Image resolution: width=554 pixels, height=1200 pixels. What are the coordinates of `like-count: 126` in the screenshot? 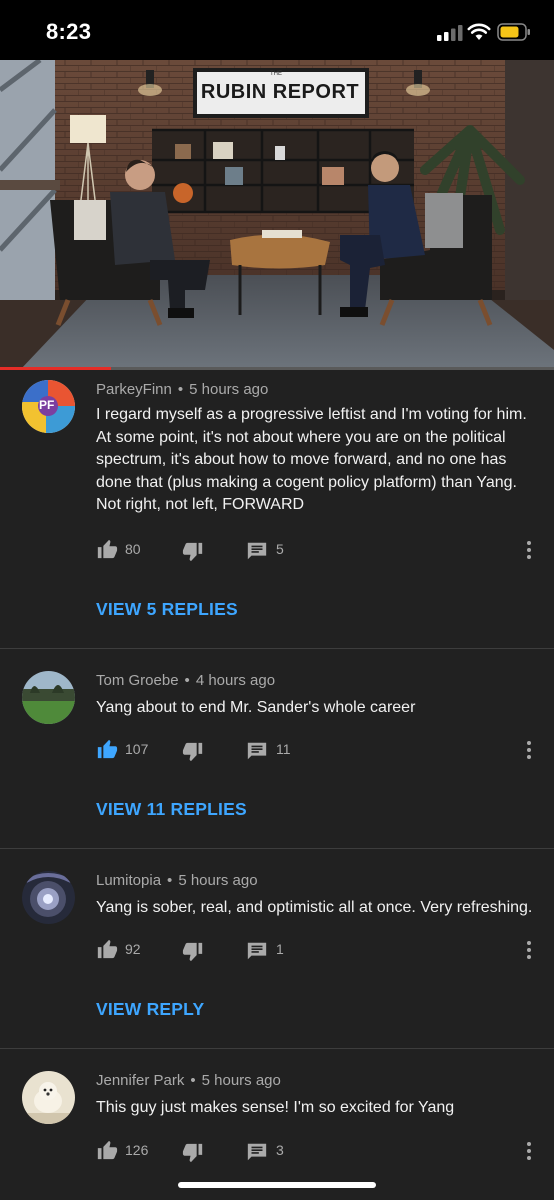 It's located at (137, 1150).